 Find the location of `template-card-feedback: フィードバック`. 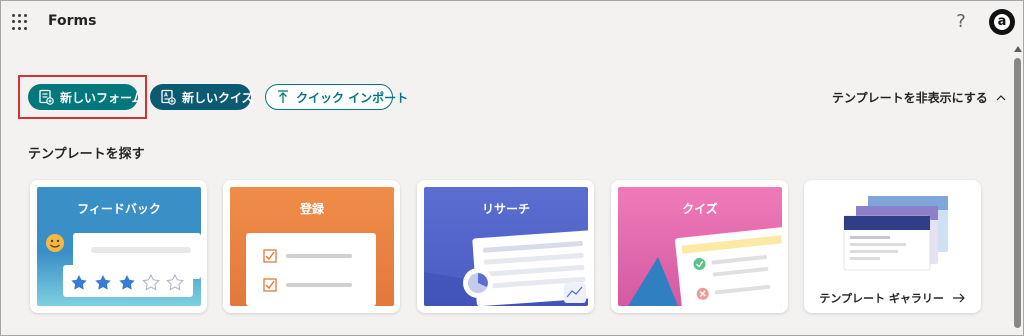

template-card-feedback: フィードバック is located at coordinates (118, 246).